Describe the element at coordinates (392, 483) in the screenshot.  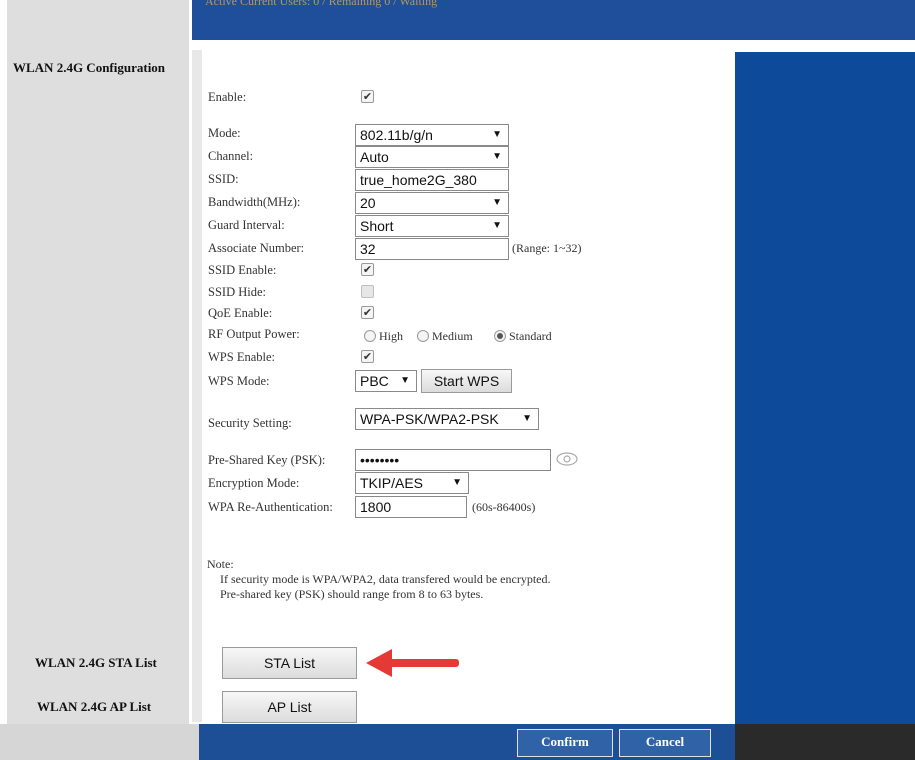
I see `encryption-mode-select-value: TKIP/AES` at that location.